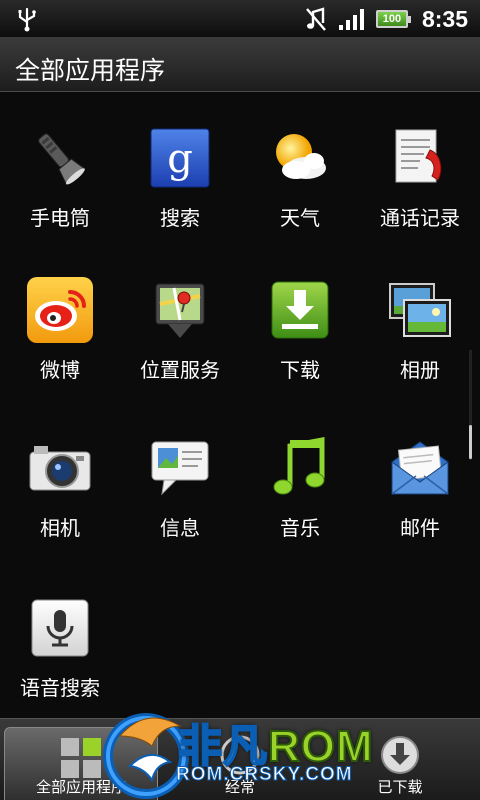  What do you see at coordinates (240, 755) in the screenshot?
I see `frequent-icon` at bounding box center [240, 755].